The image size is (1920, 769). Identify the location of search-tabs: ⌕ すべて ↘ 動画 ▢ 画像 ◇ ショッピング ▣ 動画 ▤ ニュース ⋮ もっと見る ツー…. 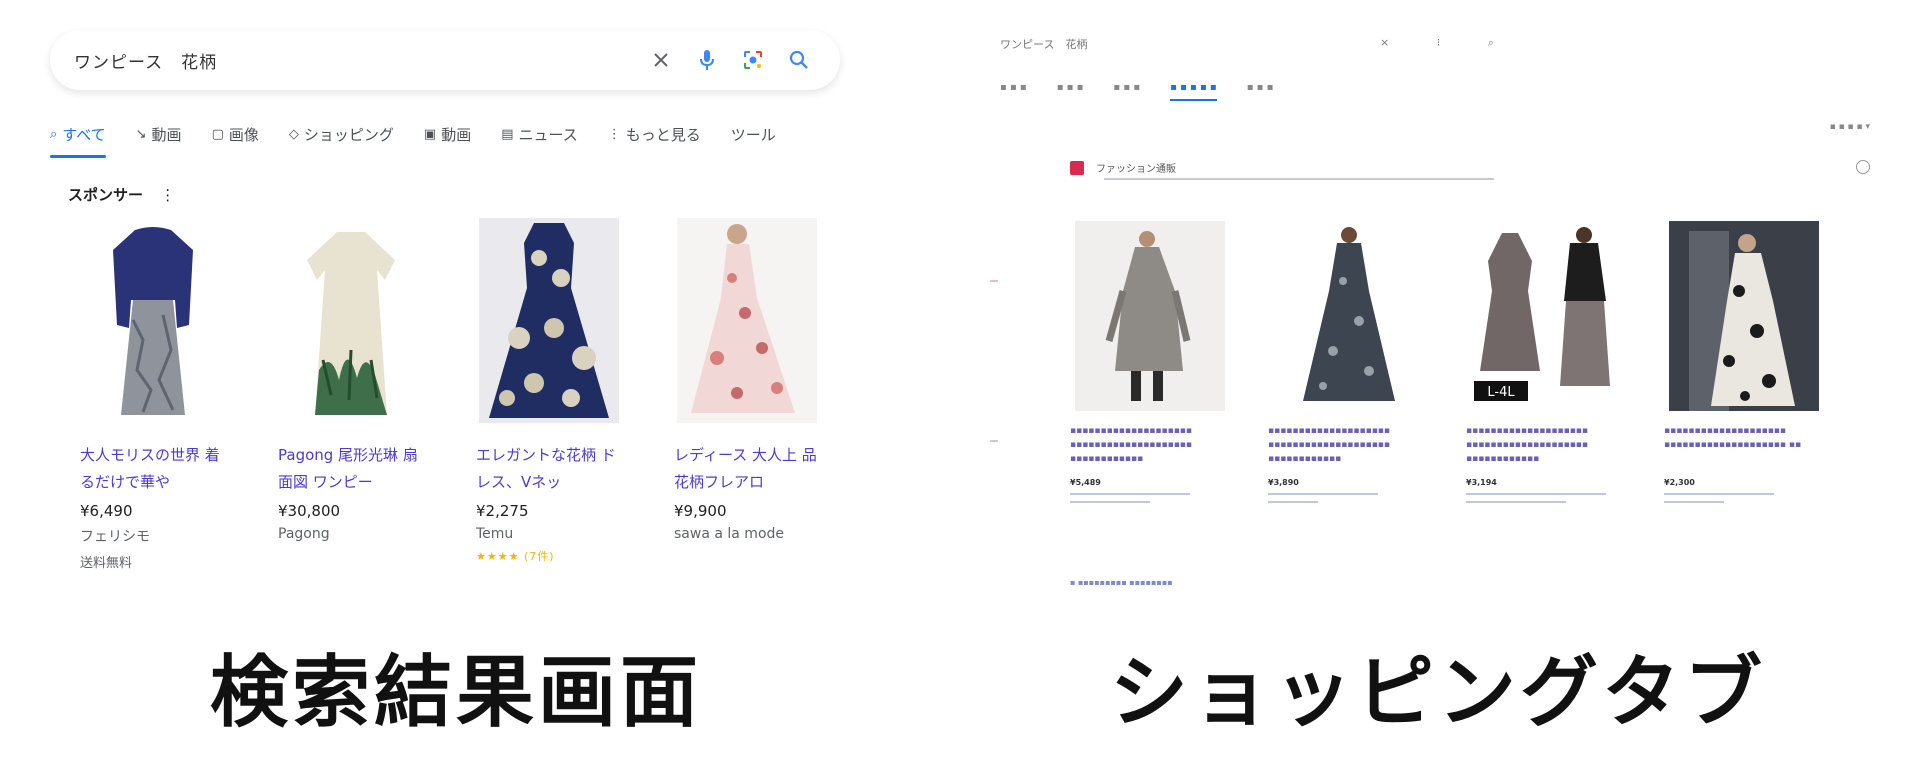
(450, 137).